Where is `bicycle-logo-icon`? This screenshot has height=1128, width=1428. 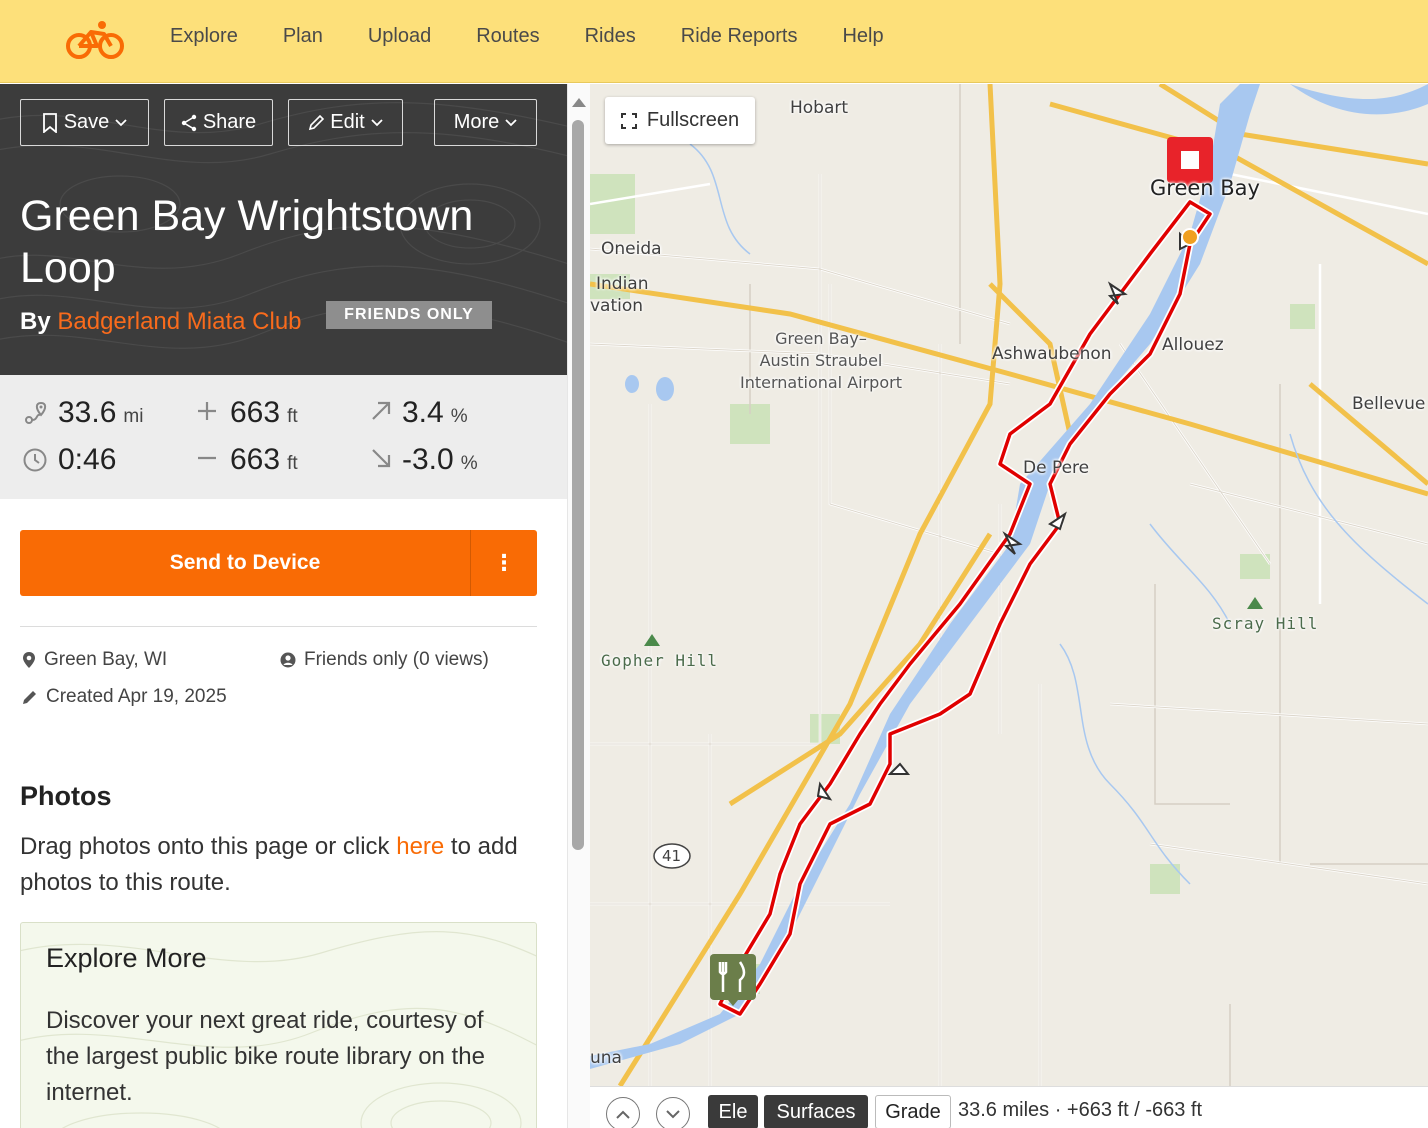
bicycle-logo-icon is located at coordinates (95, 39).